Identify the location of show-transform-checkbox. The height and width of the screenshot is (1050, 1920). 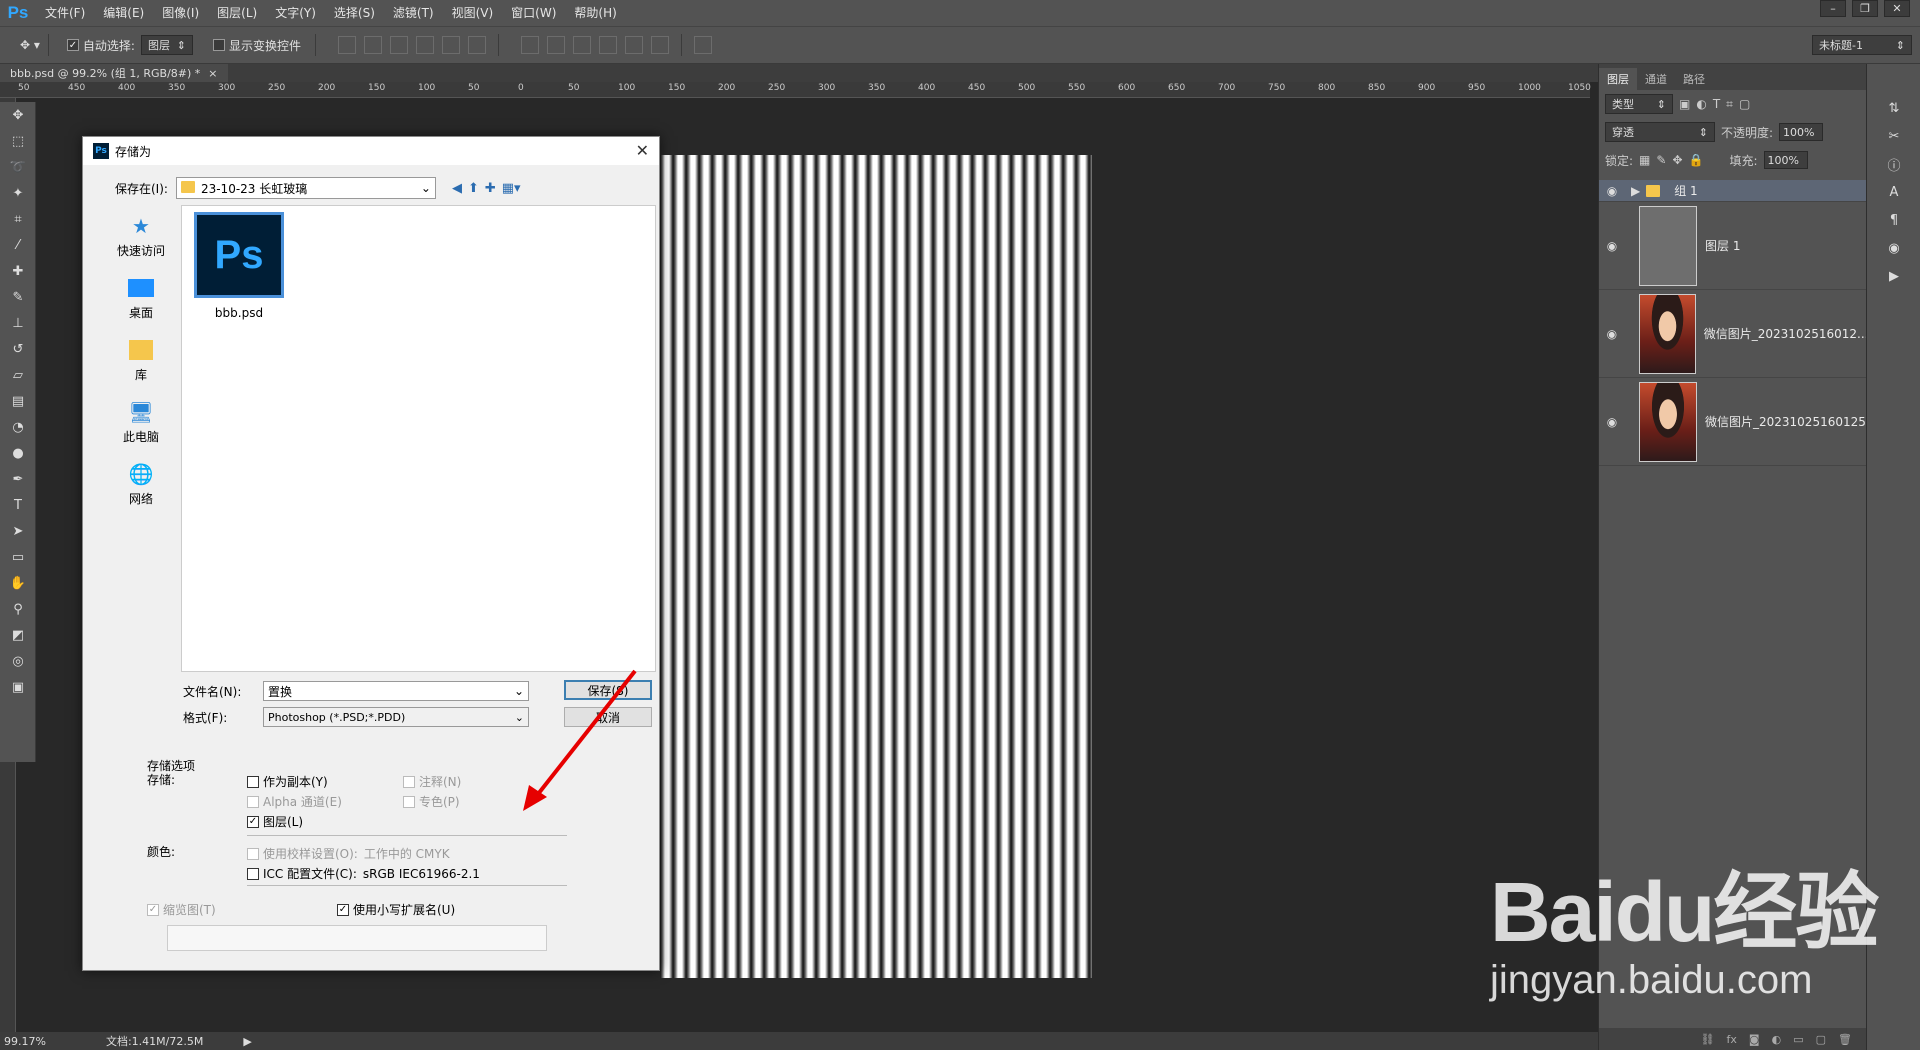
(218, 45).